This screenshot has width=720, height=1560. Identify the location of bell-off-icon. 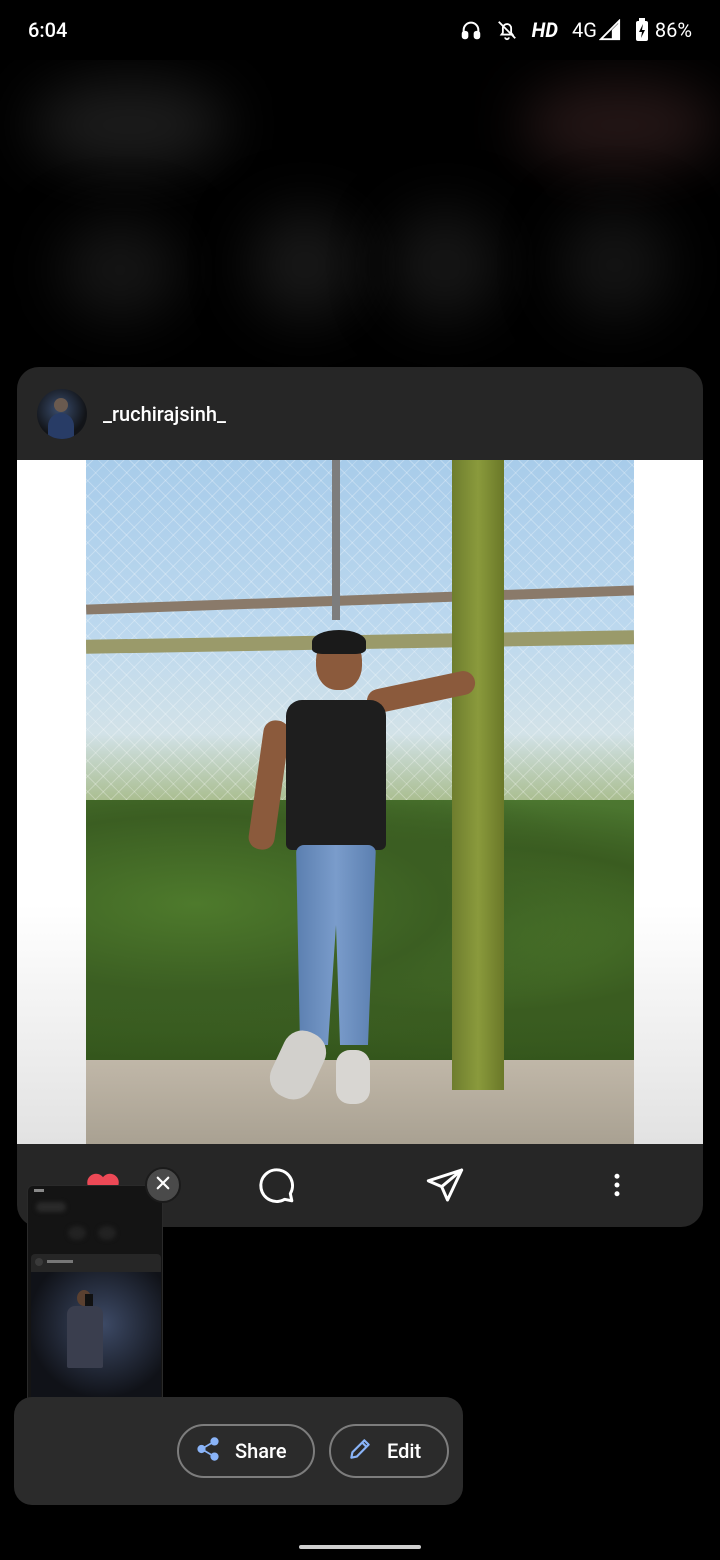
(507, 30).